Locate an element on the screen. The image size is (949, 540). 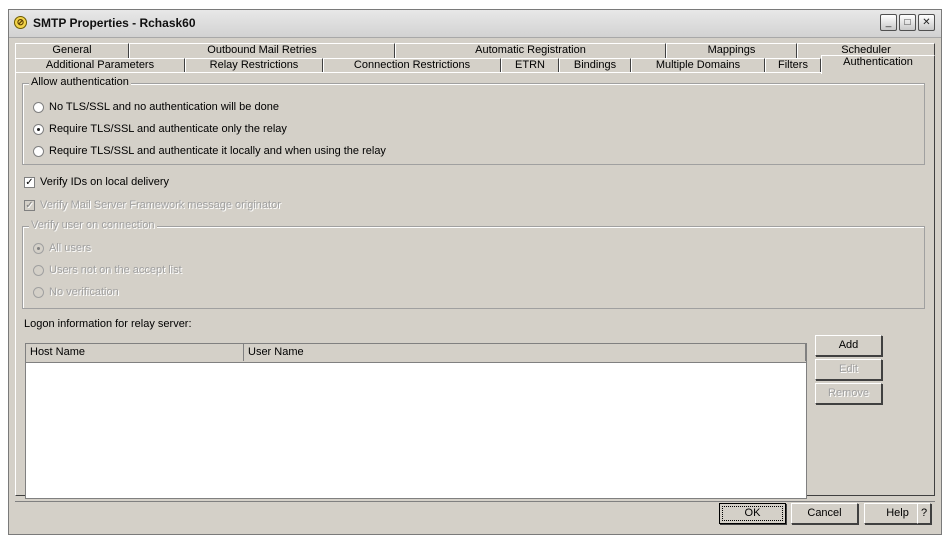
tab-connection-restrictions: Connection Restrictions is located at coordinates (412, 65).